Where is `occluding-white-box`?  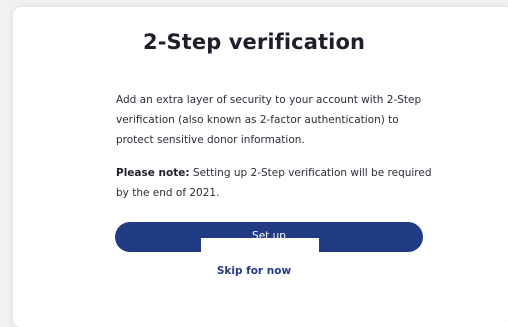 occluding-white-box is located at coordinates (260, 248).